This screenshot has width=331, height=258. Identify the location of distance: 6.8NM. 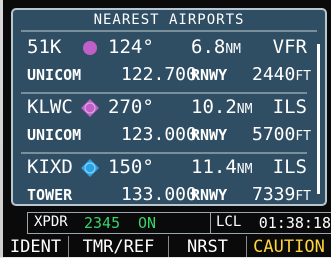
(216, 47).